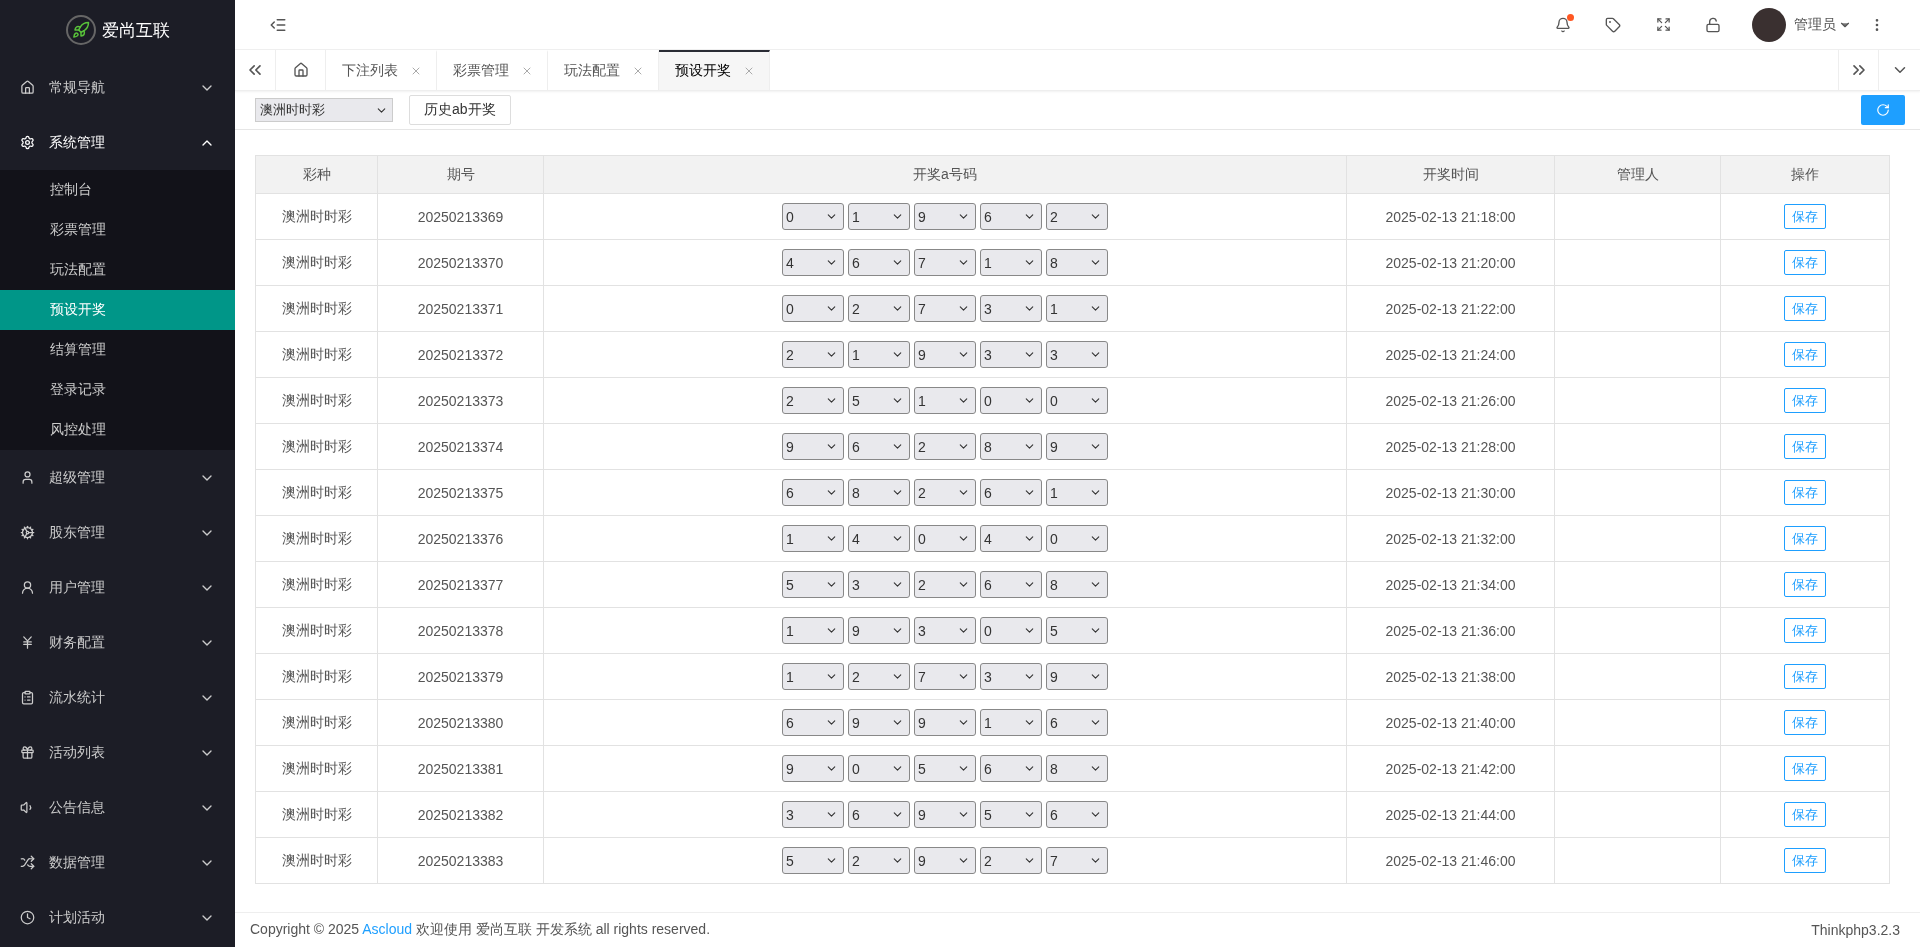 The width and height of the screenshot is (1920, 947). Describe the element at coordinates (117, 697) in the screenshot. I see `sidebar-menu-item: 流水统计` at that location.